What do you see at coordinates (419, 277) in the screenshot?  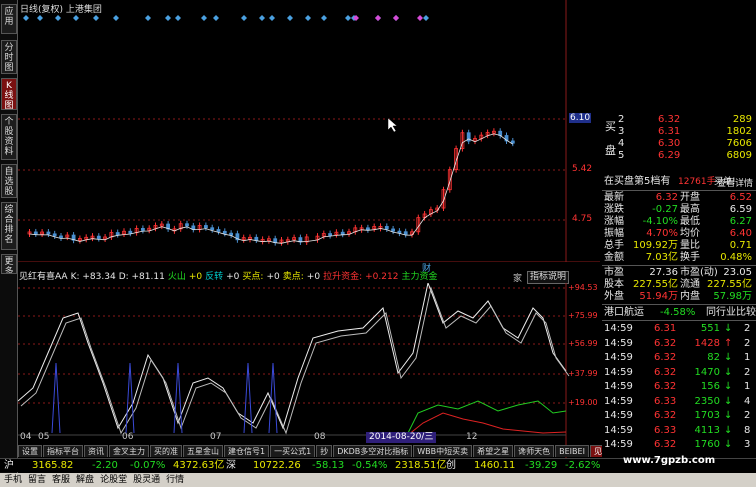 I see `indicator-zhuli: 主力资金` at bounding box center [419, 277].